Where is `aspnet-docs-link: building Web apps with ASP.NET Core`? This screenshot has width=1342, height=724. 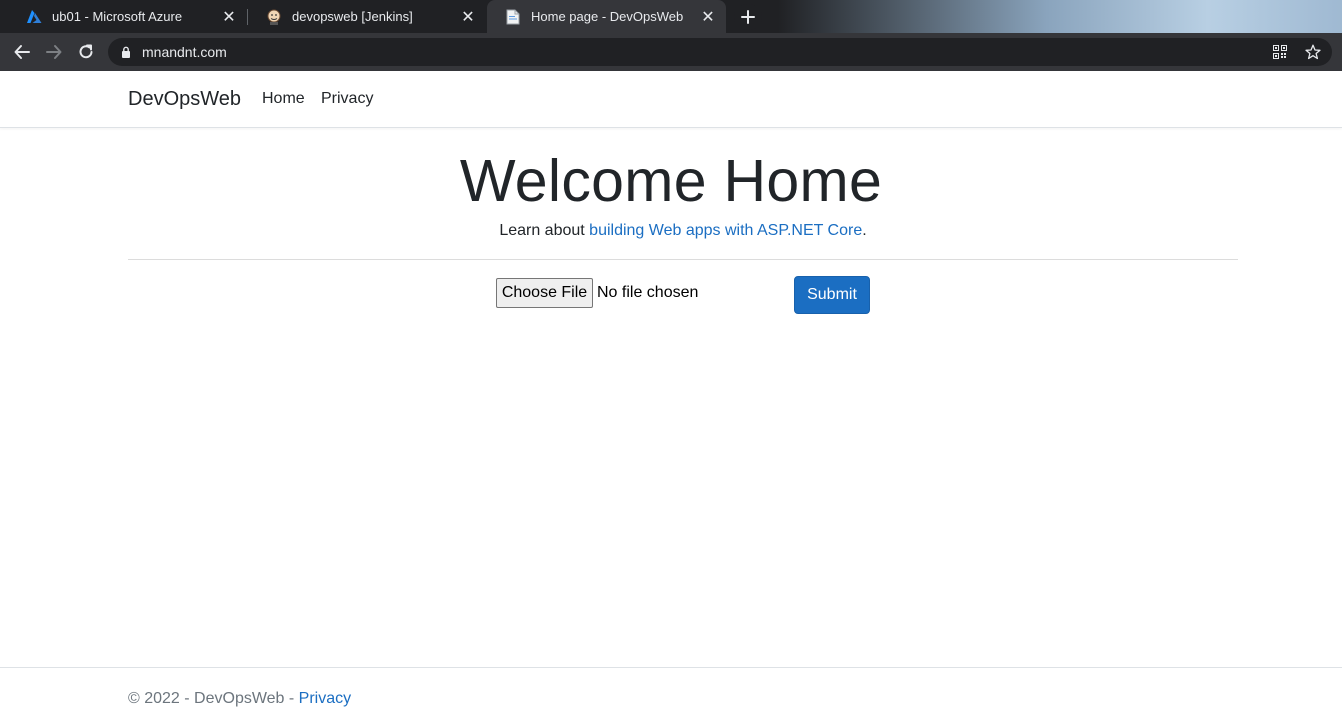
aspnet-docs-link: building Web apps with ASP.NET Core is located at coordinates (725, 230).